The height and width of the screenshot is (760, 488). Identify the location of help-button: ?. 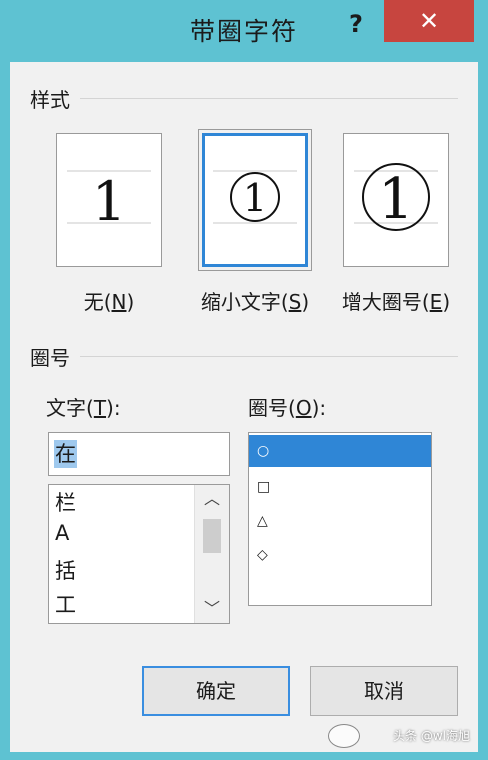
(356, 24).